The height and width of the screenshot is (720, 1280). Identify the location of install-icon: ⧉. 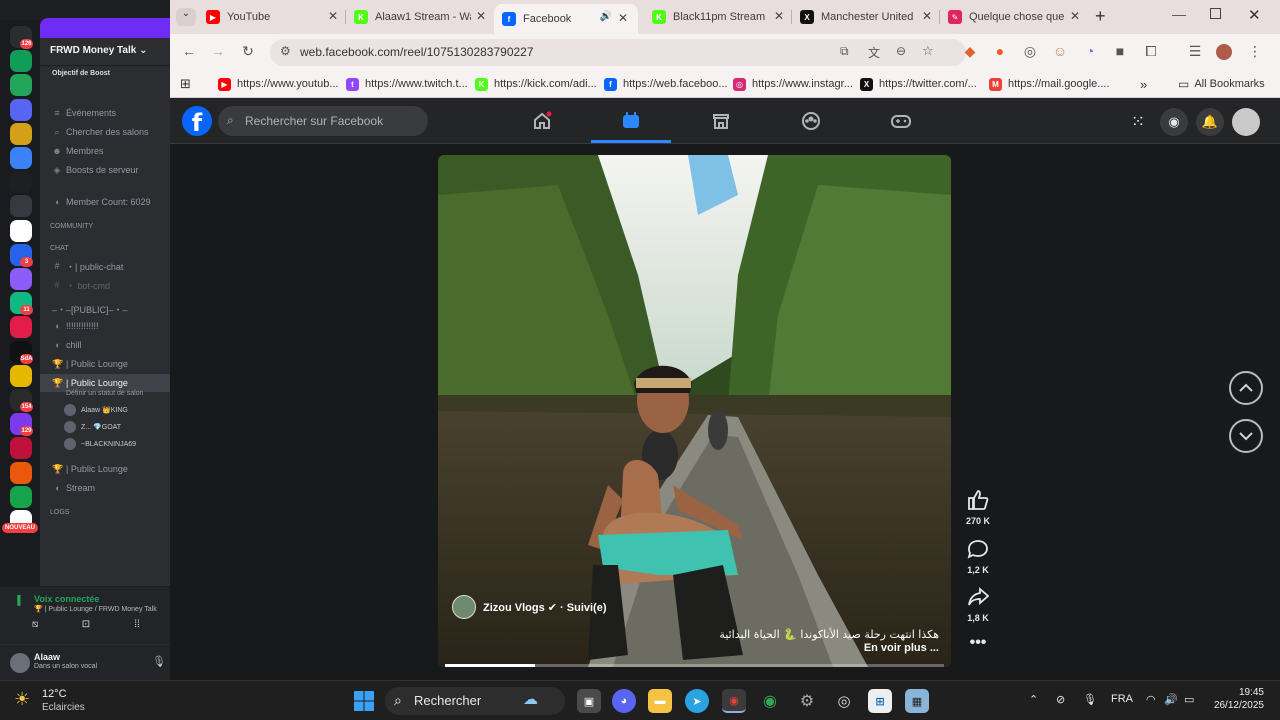
(844, 51).